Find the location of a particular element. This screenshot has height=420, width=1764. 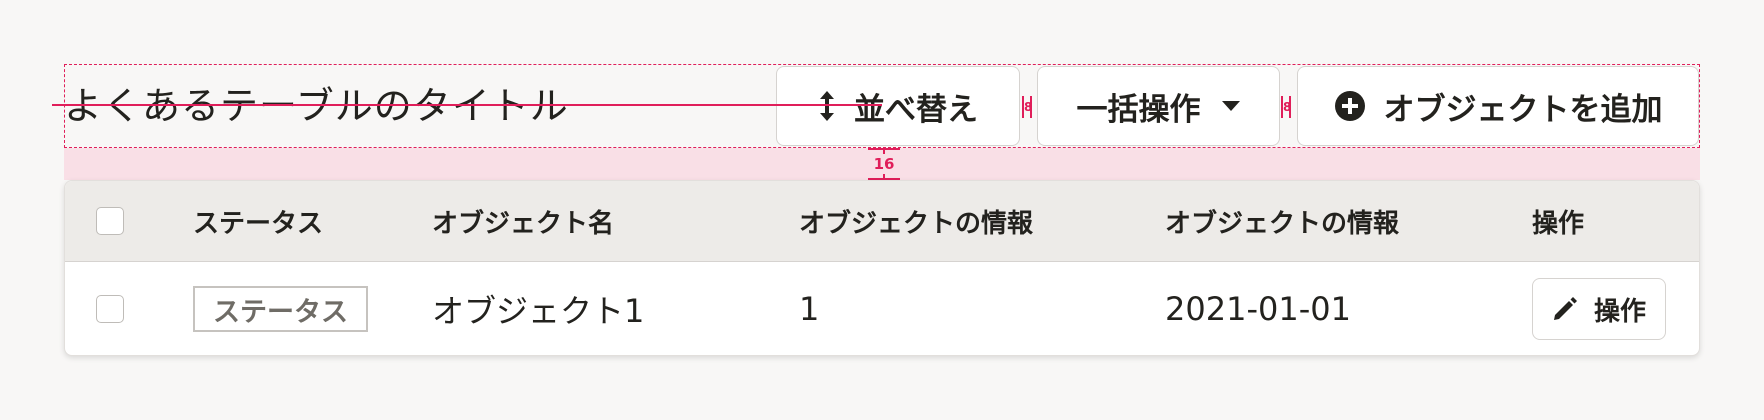

up-down-arrow-icon is located at coordinates (827, 106).